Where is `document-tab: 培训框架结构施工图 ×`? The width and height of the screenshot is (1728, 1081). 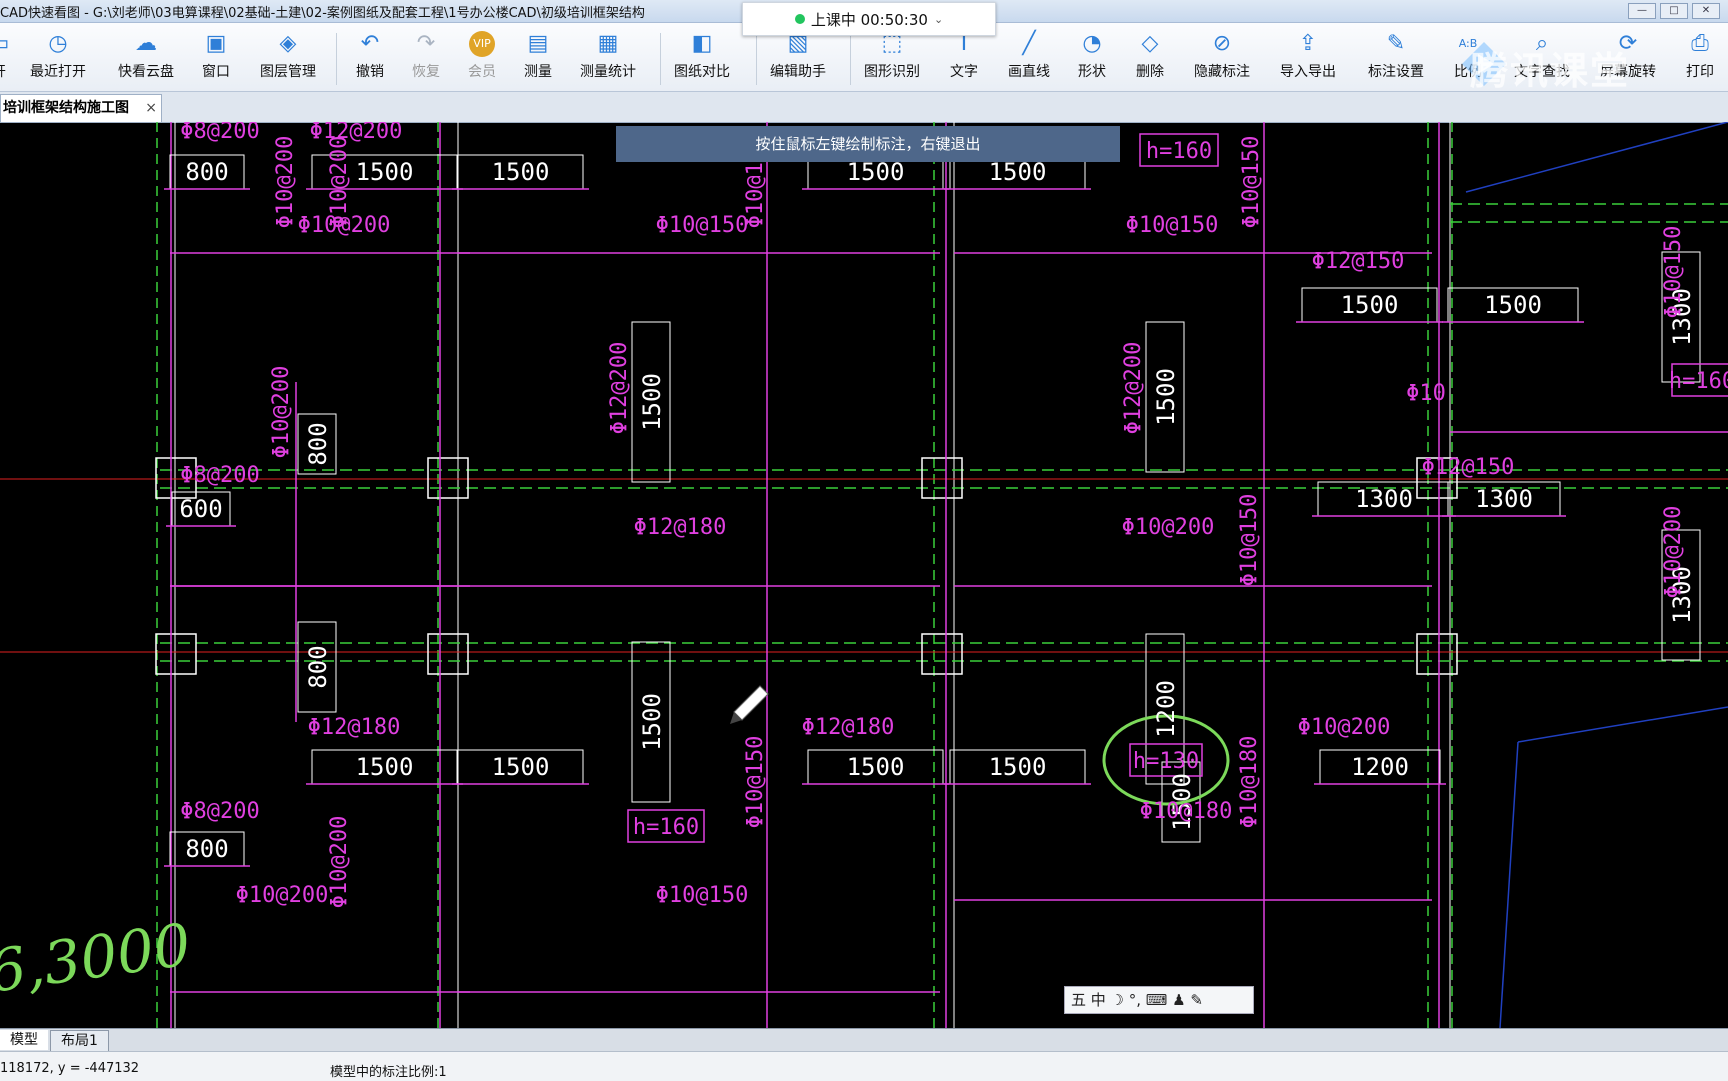 document-tab: 培训框架结构施工图 × is located at coordinates (81, 108).